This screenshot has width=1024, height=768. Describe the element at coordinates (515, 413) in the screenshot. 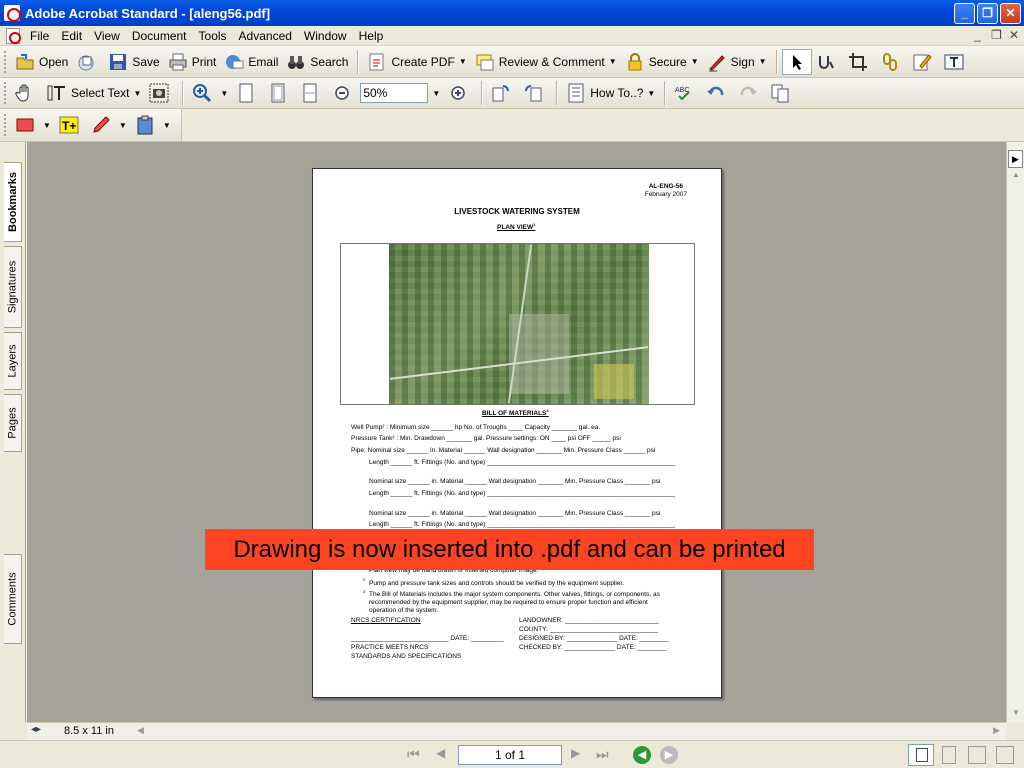

I see `bill-of-materials-heading: BILL OF MATERIALS3` at that location.